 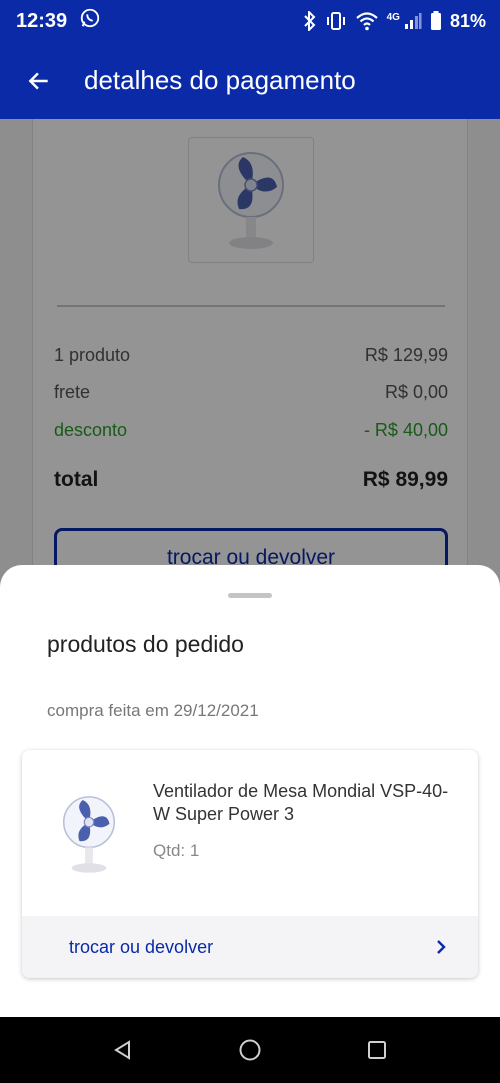 I want to click on back-triangle-icon, so click(x=122, y=1050).